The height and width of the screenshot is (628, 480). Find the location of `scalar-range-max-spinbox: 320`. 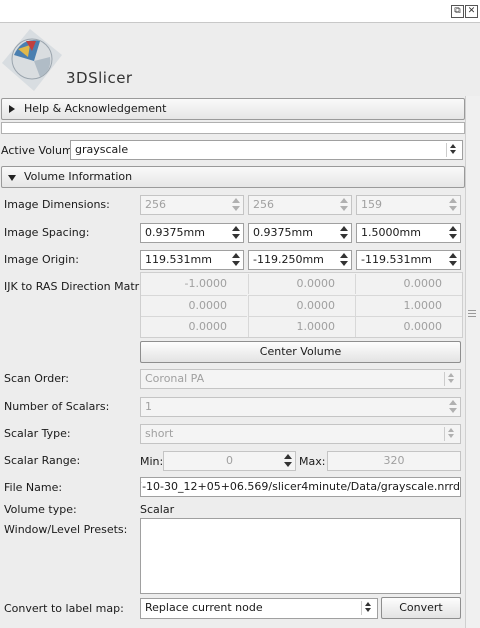

scalar-range-max-spinbox: 320 is located at coordinates (394, 461).